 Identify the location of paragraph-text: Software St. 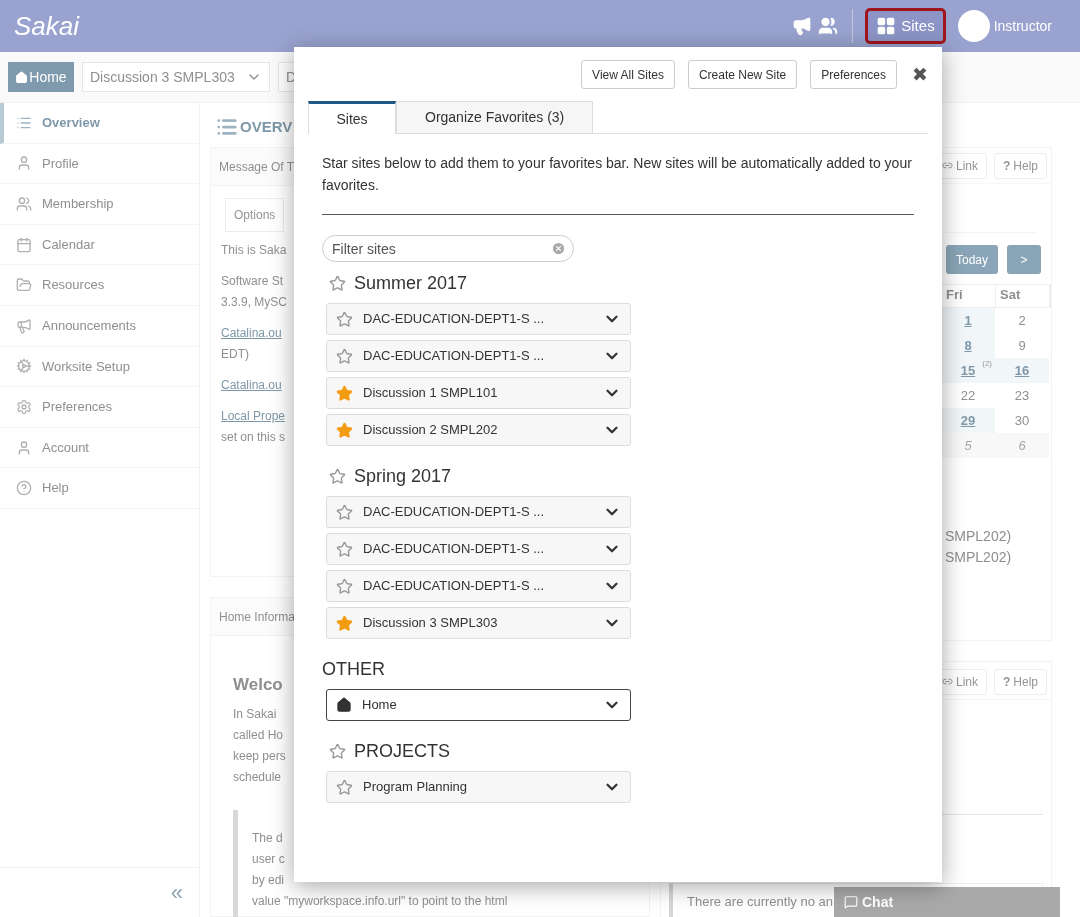
(252, 281).